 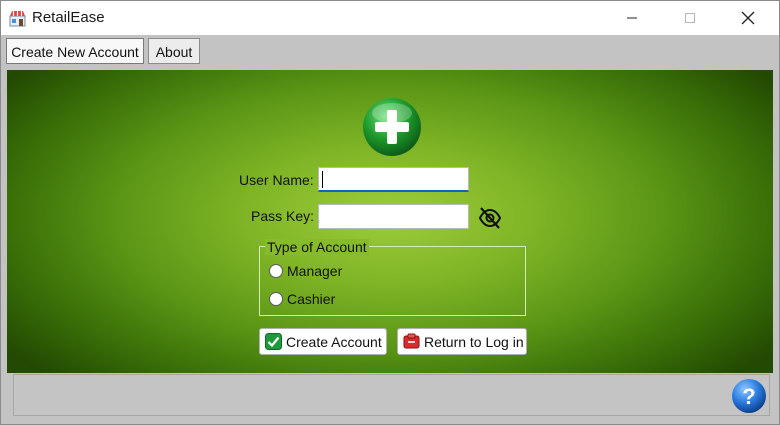 I want to click on window-title: RetailEase, so click(x=68, y=17).